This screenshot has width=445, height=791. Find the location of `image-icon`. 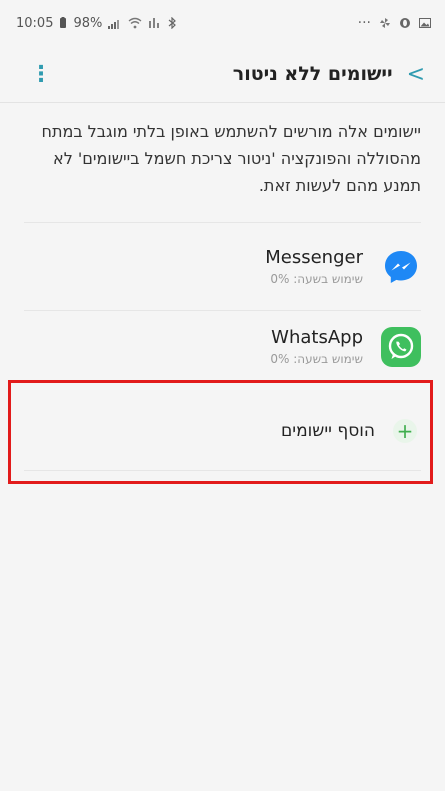

image-icon is located at coordinates (425, 23).